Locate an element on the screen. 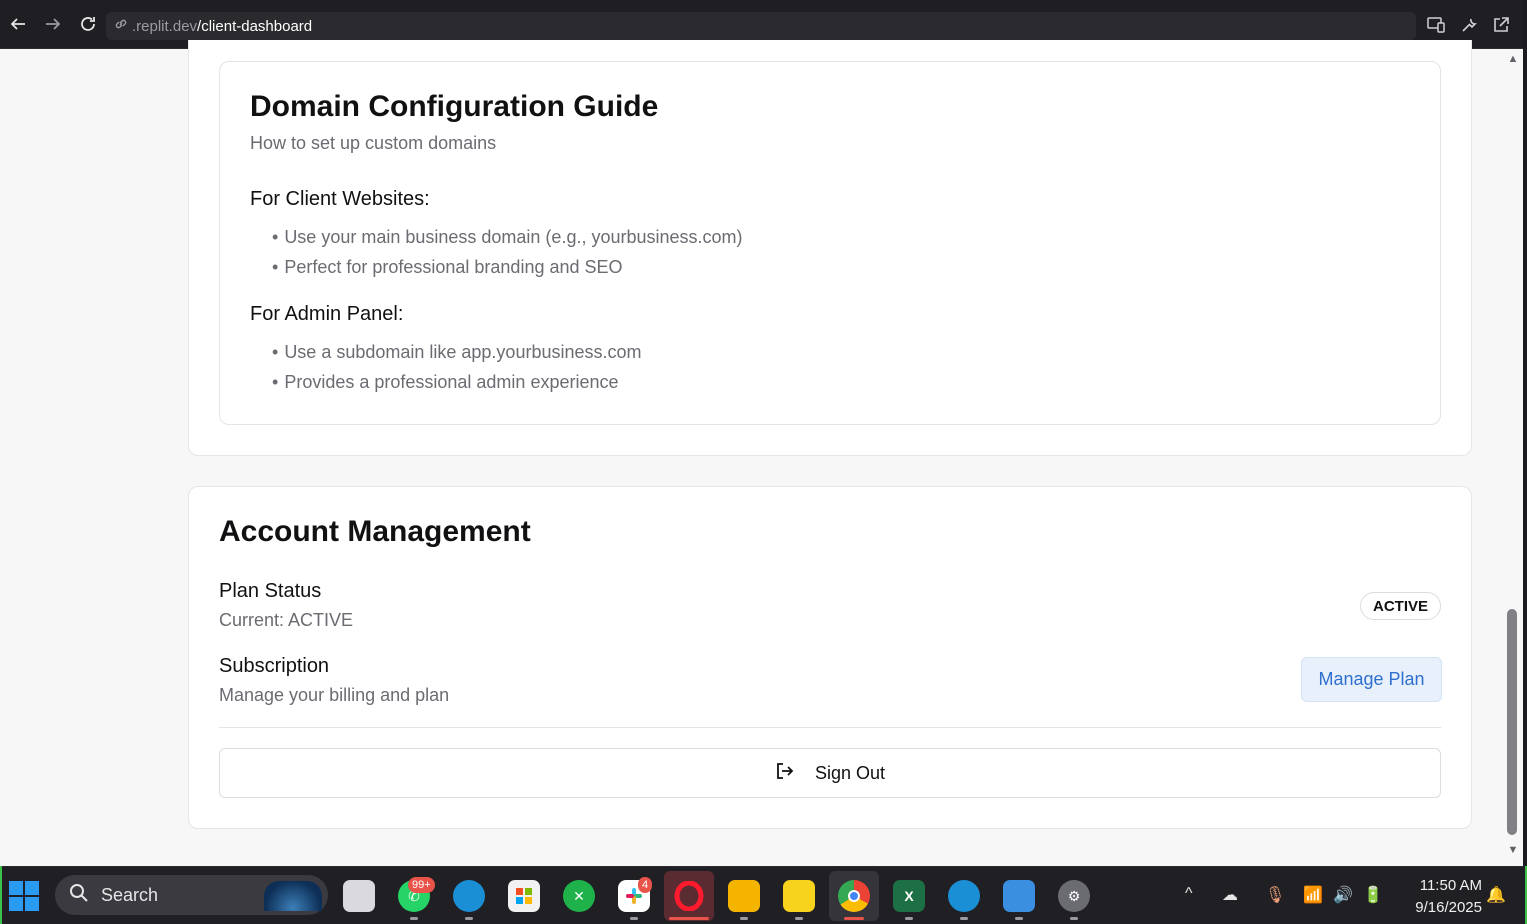 The width and height of the screenshot is (1527, 924). opera-icon is located at coordinates (689, 896).